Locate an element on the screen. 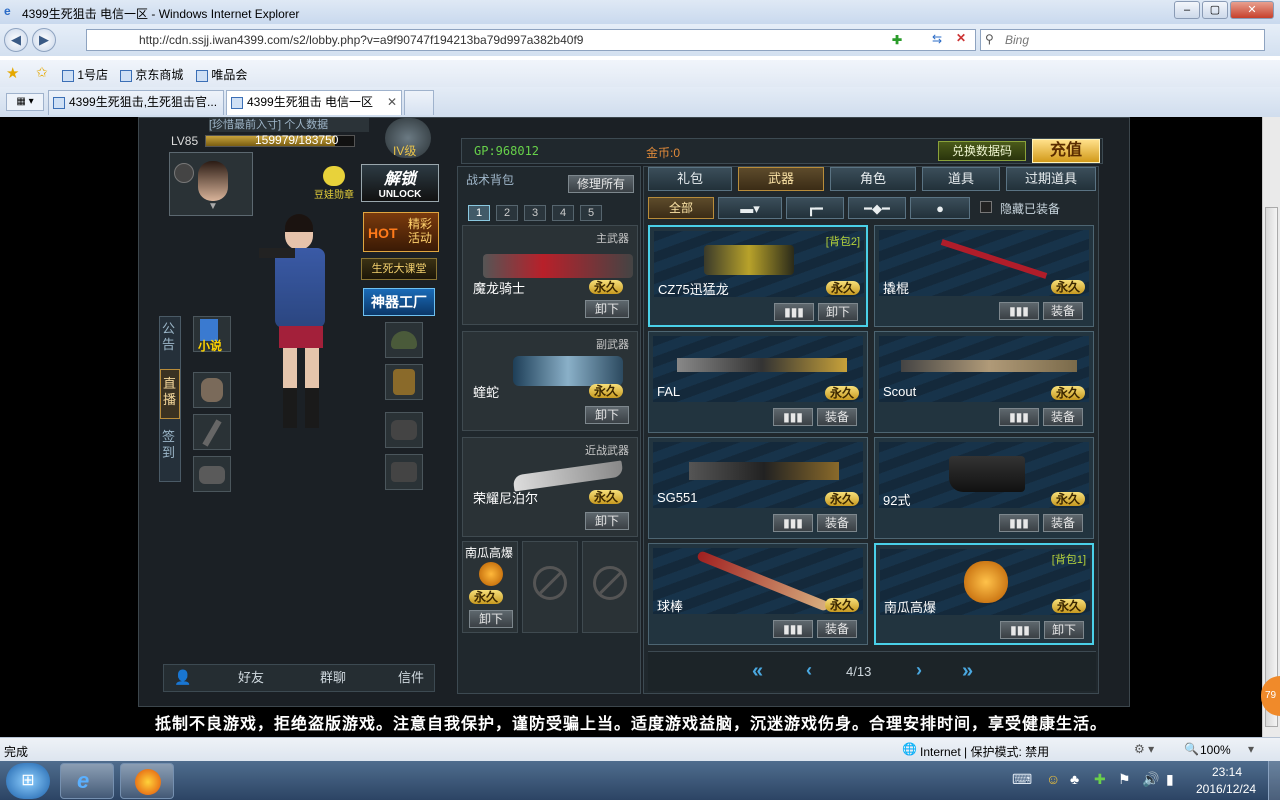 This screenshot has height=800, width=1280. filter-all: 全部 is located at coordinates (681, 208).